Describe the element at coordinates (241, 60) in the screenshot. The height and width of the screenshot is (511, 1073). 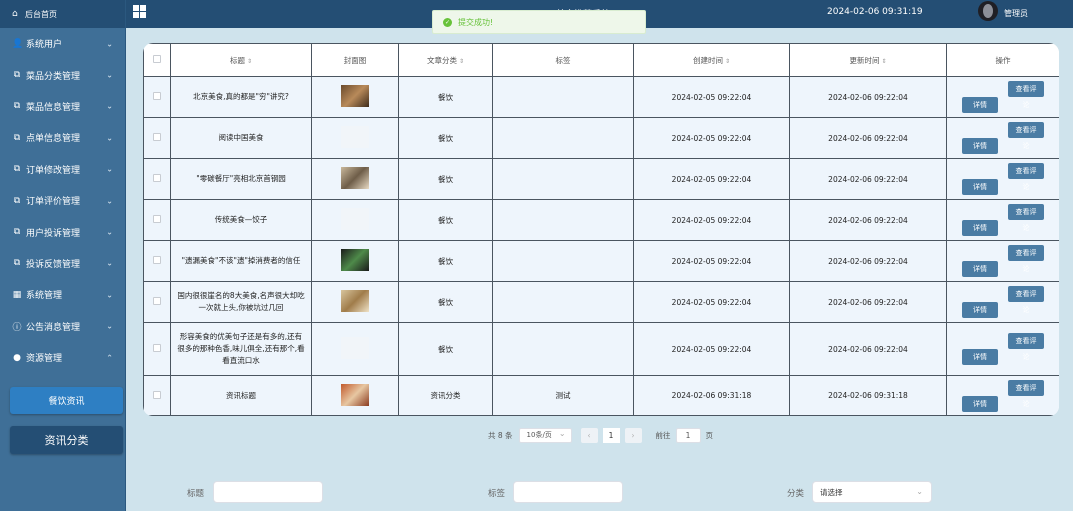
I see `header-title: 标题 ⇕` at that location.